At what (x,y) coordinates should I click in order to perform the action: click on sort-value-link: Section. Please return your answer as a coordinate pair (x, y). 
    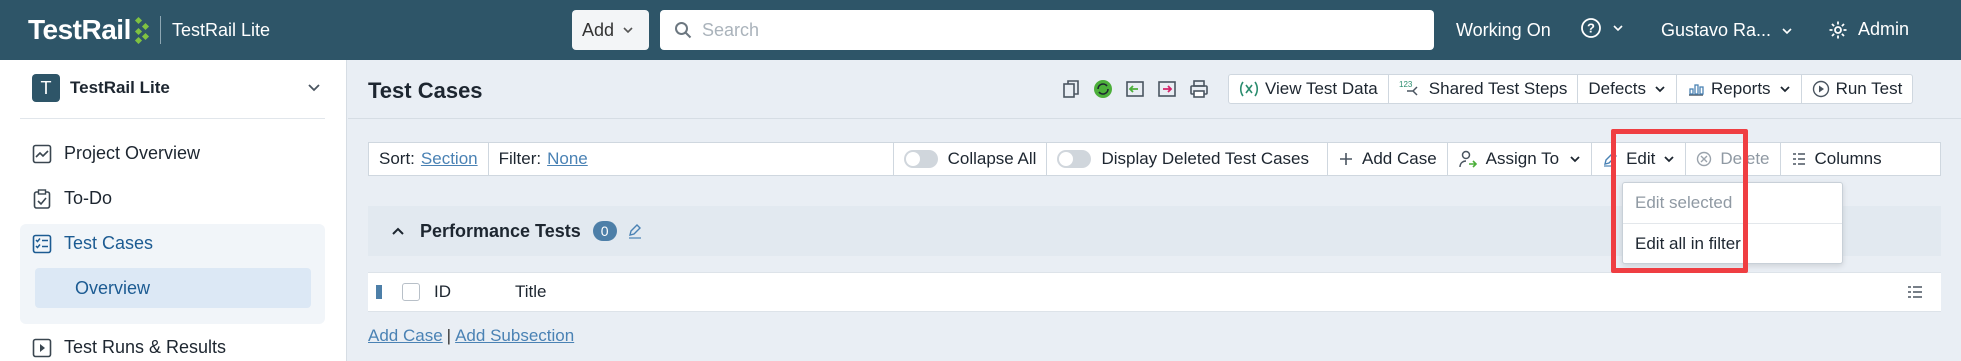
    Looking at the image, I should click on (449, 159).